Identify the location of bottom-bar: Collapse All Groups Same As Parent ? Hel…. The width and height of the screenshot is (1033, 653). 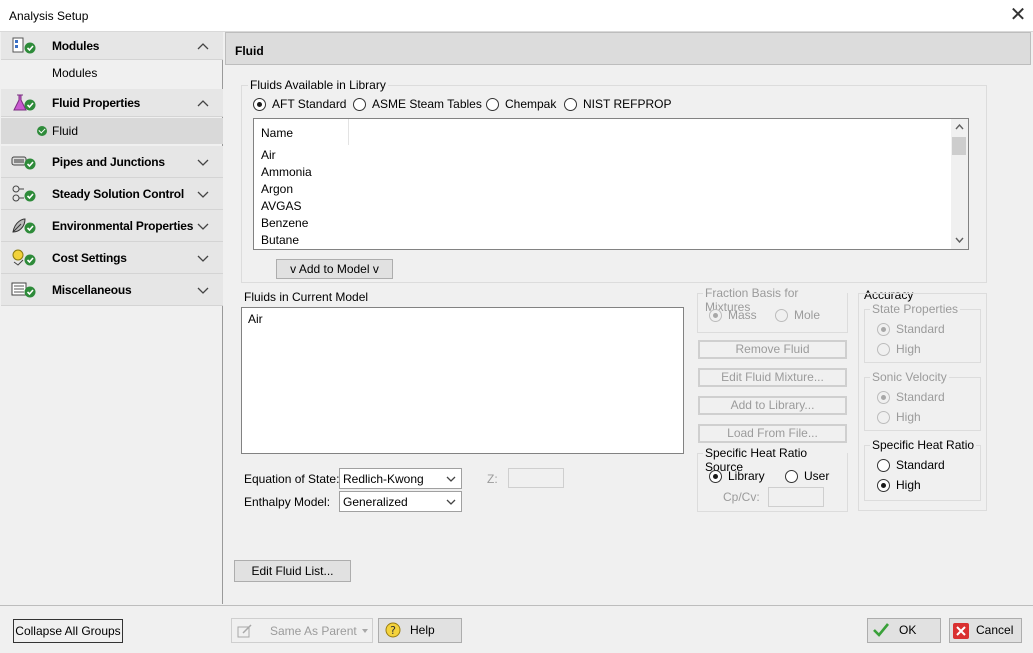
(516, 629).